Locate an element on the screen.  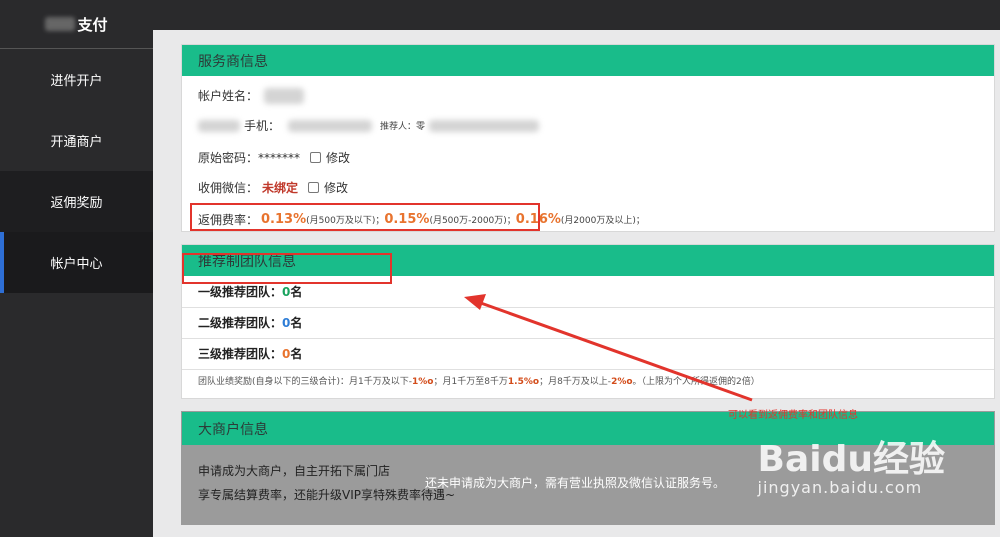
arrow-line is located at coordinates (615, 351).